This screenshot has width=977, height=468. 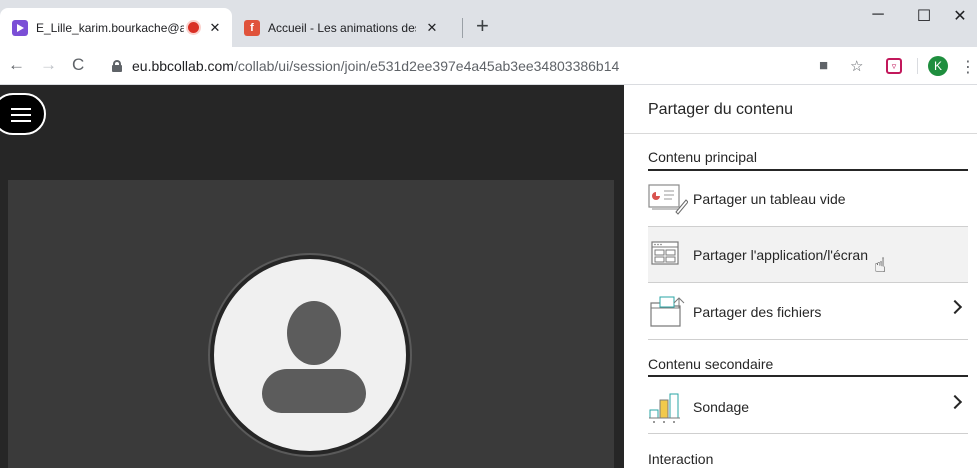 What do you see at coordinates (808, 376) in the screenshot?
I see `section-underline` at bounding box center [808, 376].